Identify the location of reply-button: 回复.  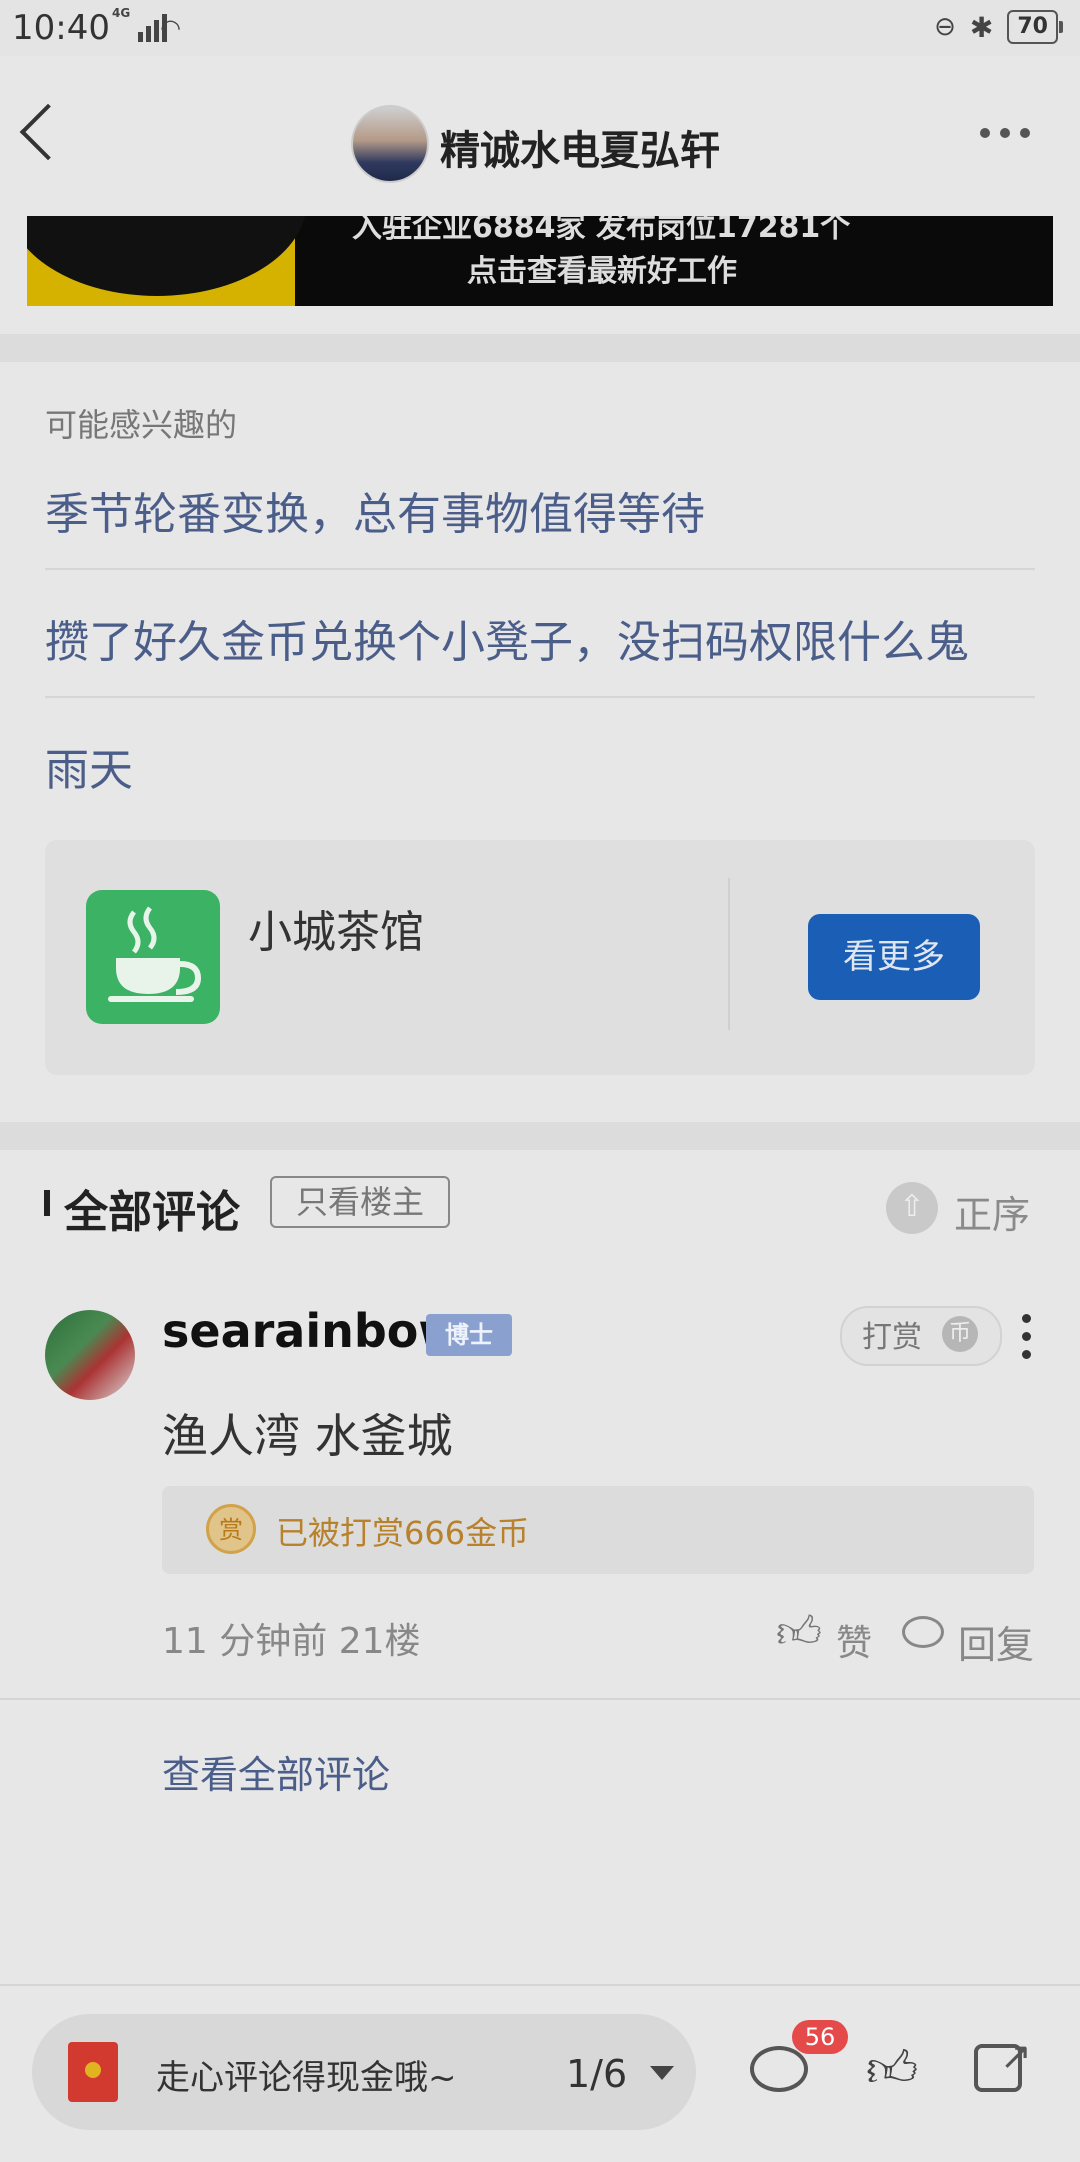
(996, 1641).